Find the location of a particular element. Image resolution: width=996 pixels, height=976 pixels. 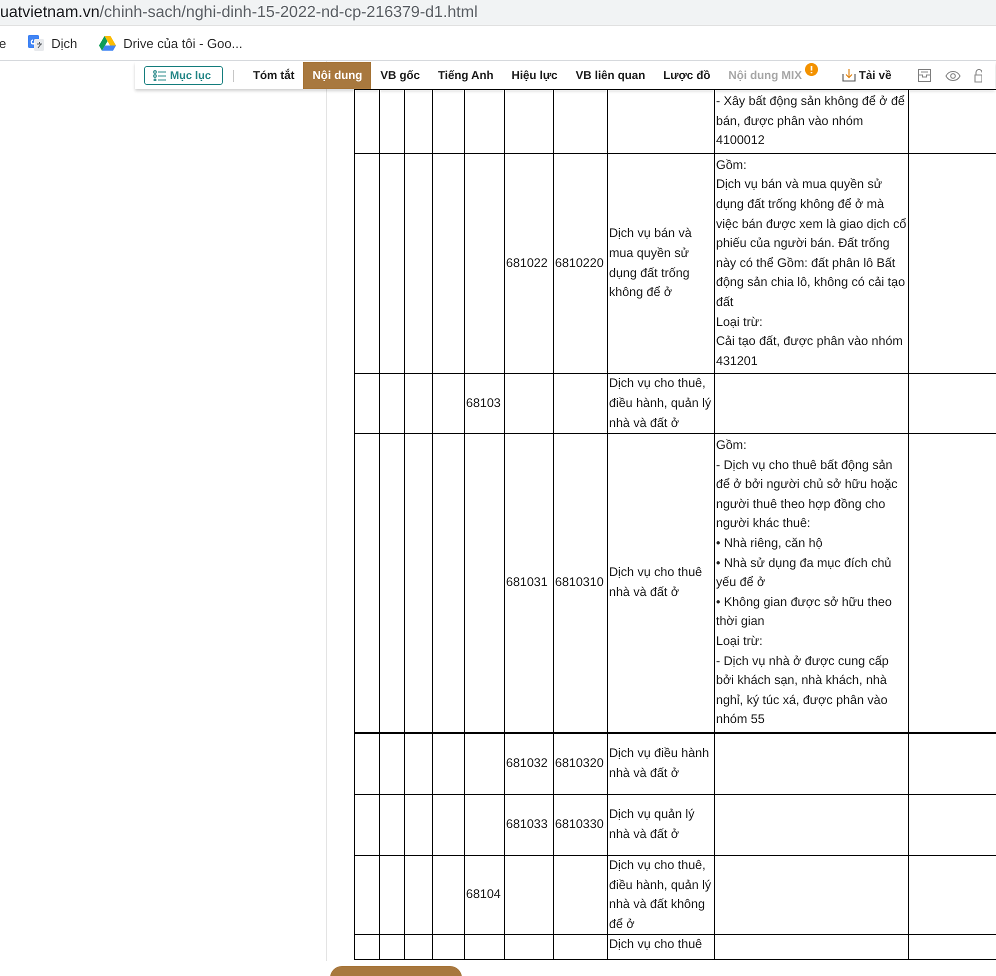

table-cell: 681031 is located at coordinates (527, 582).